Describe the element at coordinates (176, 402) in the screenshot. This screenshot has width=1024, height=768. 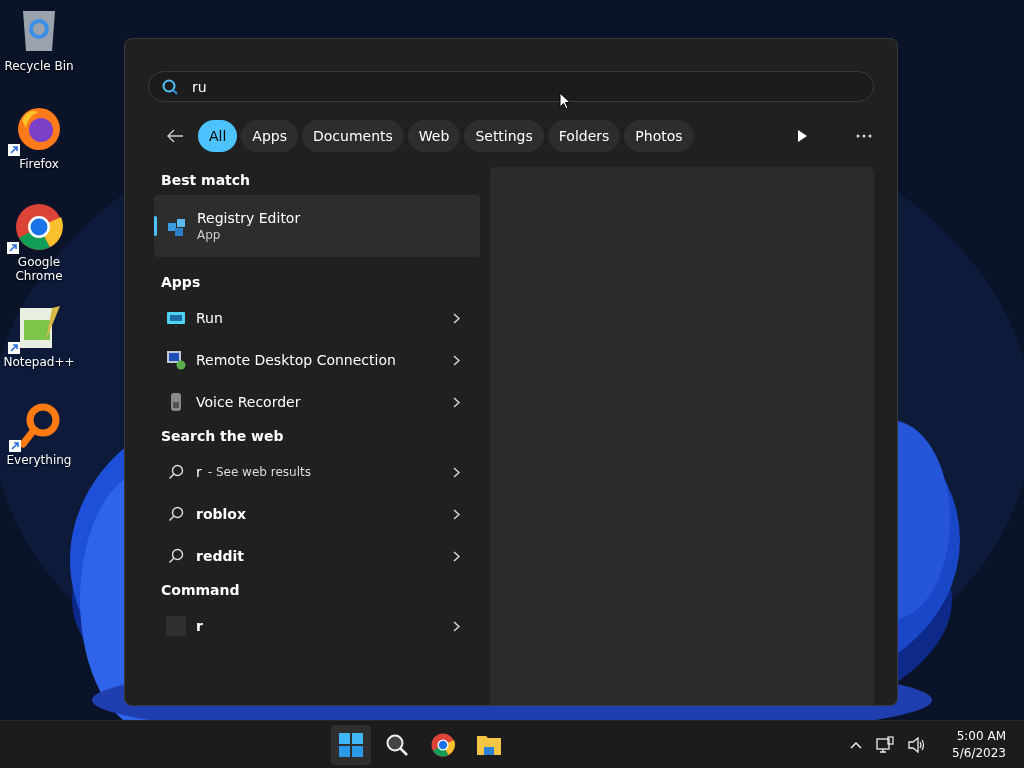
I see `microphone-icon` at that location.